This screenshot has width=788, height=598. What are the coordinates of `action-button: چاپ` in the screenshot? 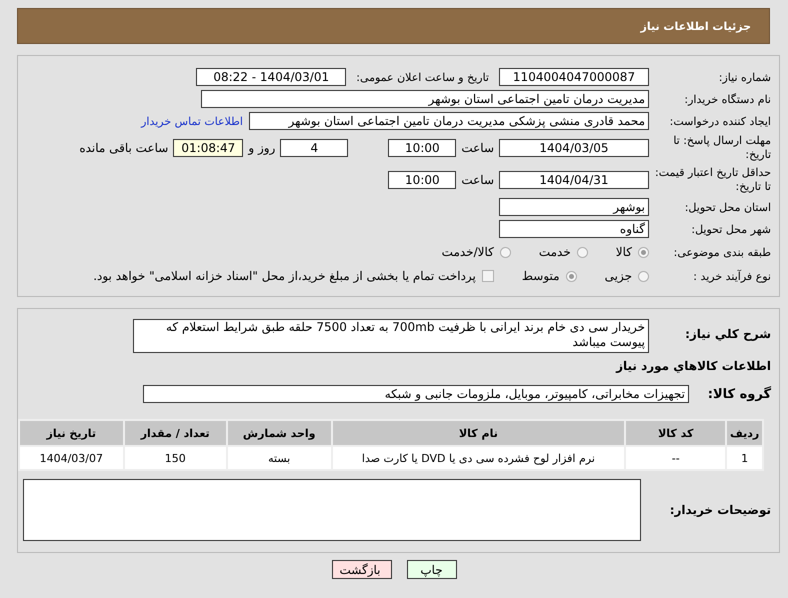 It's located at (431, 569).